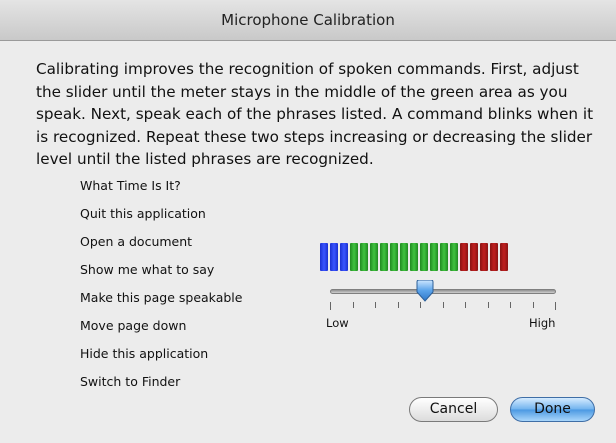 Image resolution: width=616 pixels, height=443 pixels. I want to click on level-meter, so click(414, 257).